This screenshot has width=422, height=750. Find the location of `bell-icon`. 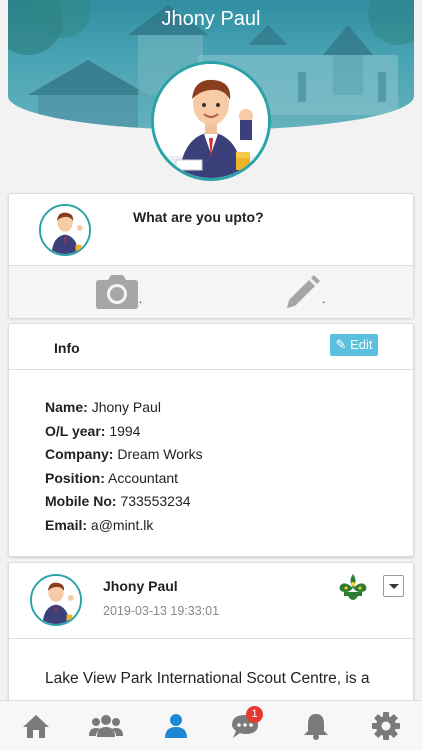

bell-icon is located at coordinates (316, 726).